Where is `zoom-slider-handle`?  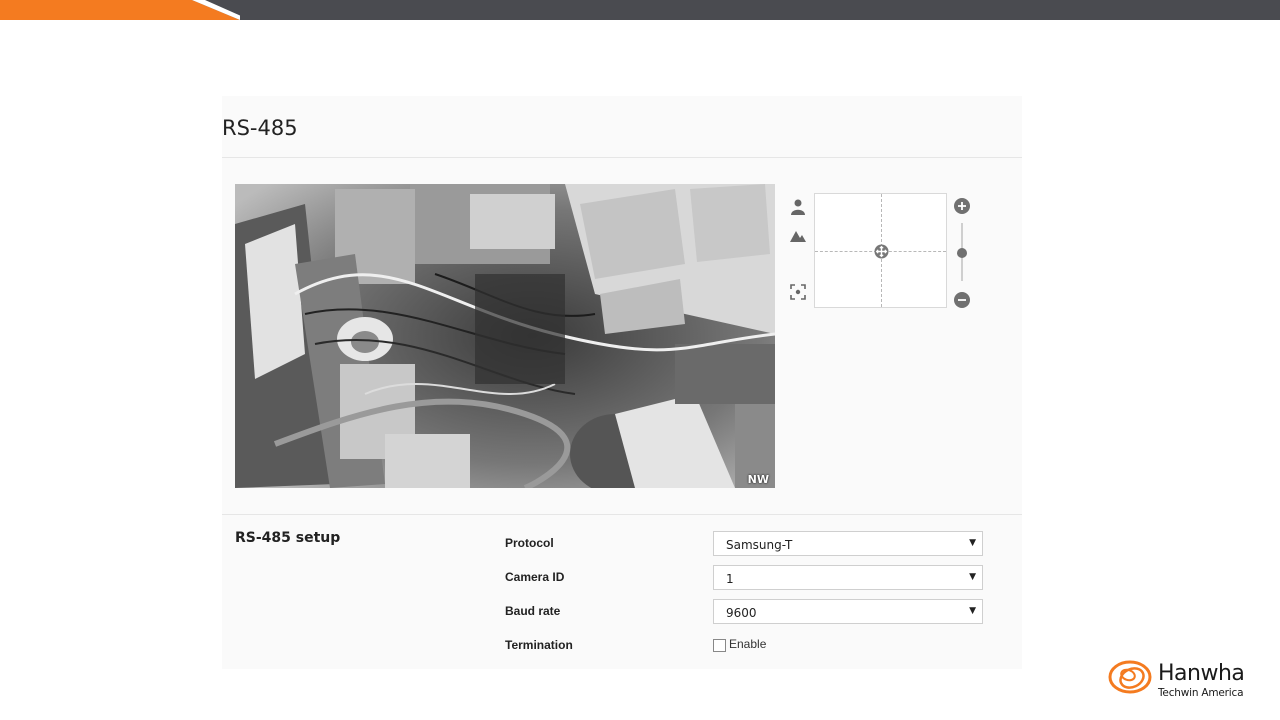
zoom-slider-handle is located at coordinates (962, 253).